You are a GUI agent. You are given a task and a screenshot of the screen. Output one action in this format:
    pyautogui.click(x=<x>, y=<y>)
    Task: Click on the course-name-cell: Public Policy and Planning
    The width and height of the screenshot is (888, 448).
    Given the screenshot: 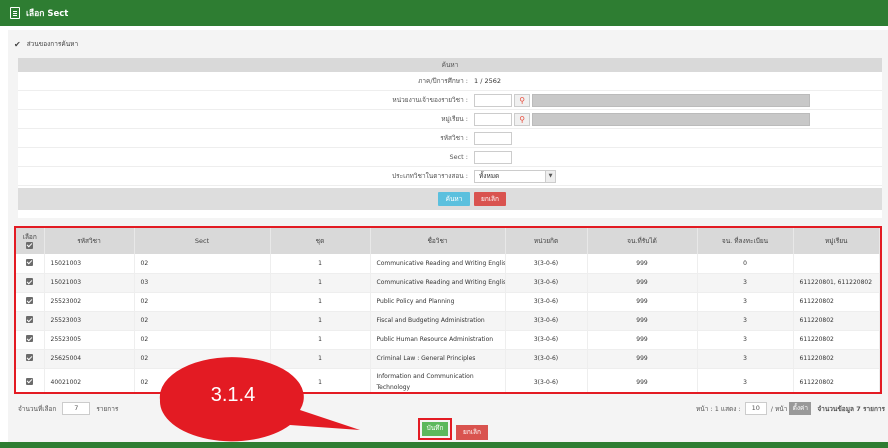 What is the action you would take?
    pyautogui.click(x=438, y=302)
    